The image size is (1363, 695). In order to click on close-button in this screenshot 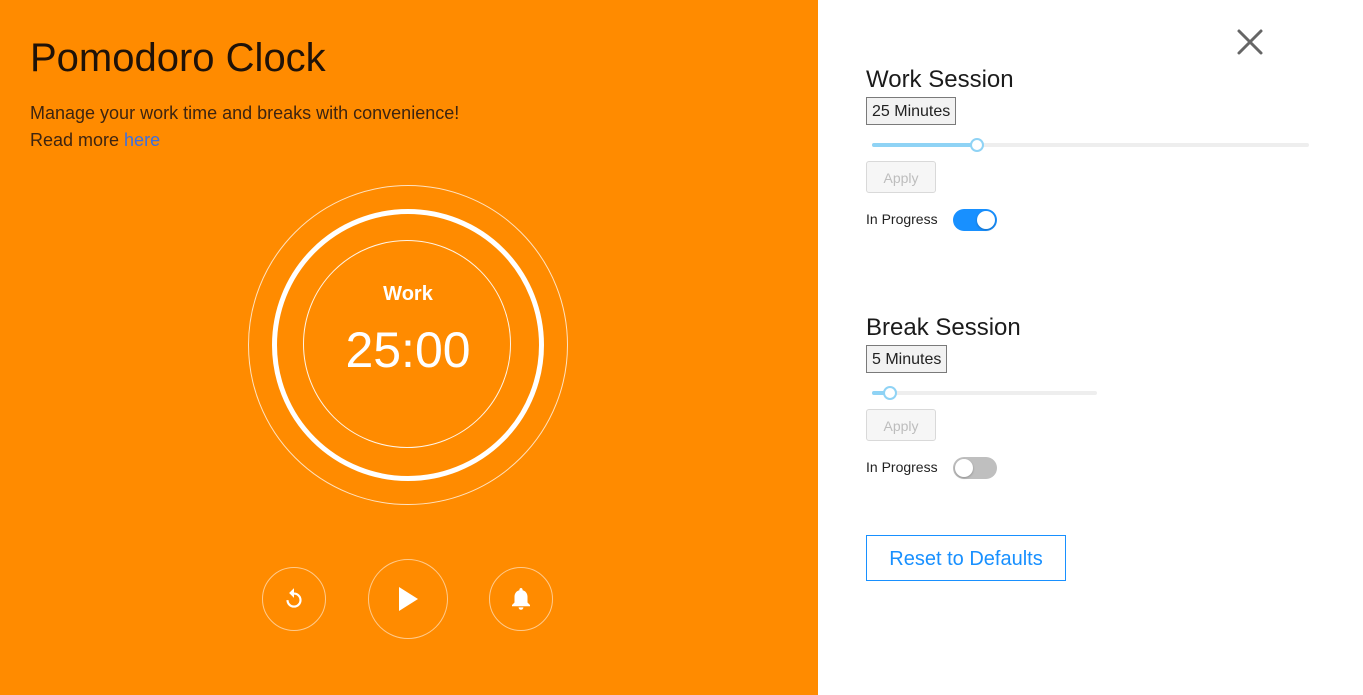, I will do `click(1250, 42)`.